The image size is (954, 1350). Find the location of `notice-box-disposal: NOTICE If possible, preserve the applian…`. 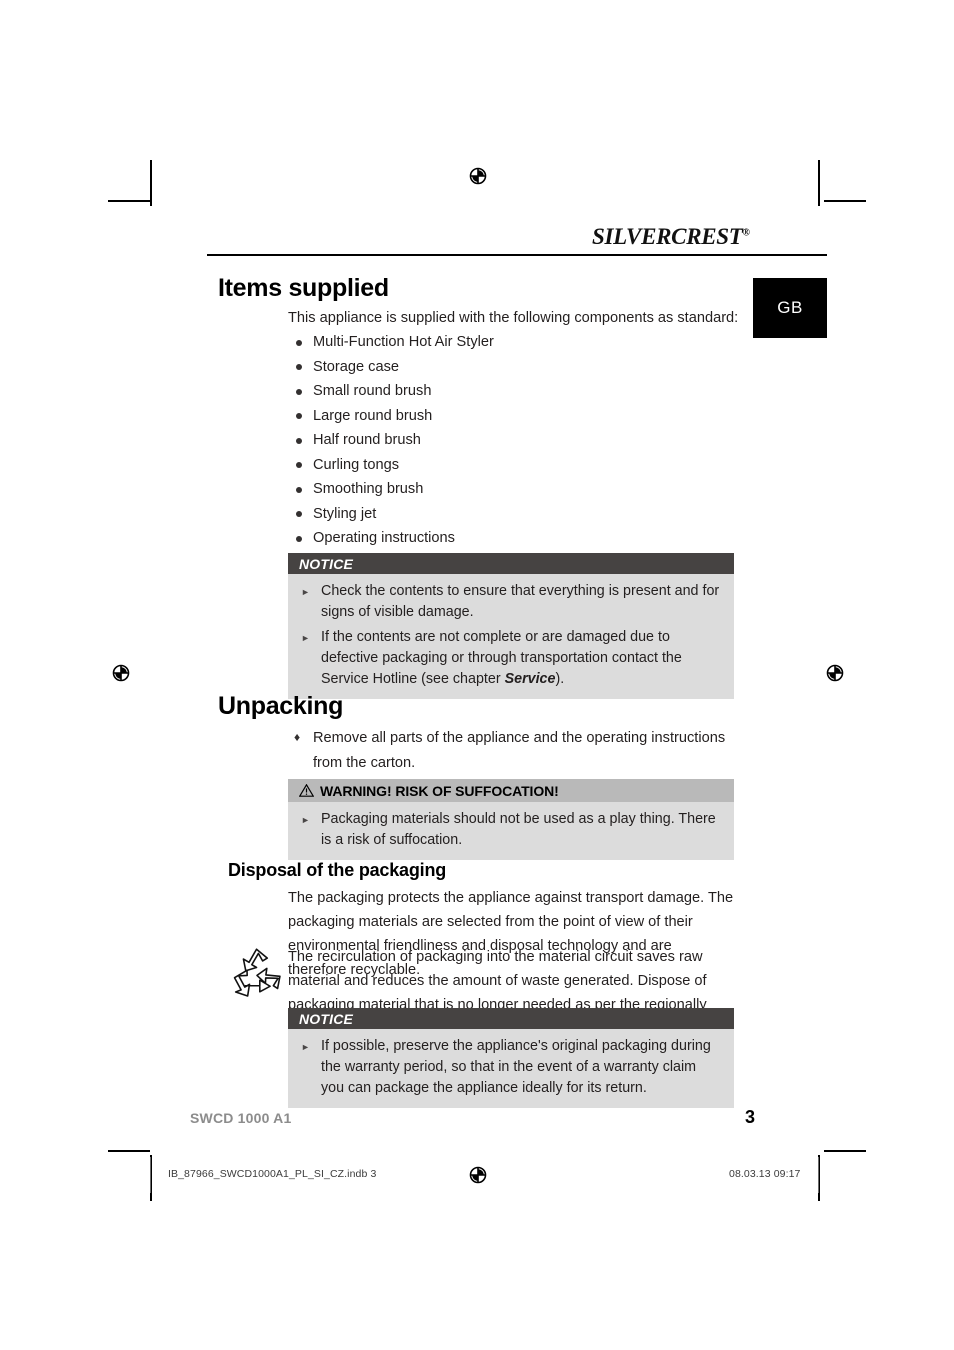

notice-box-disposal: NOTICE If possible, preserve the applian… is located at coordinates (511, 1058).